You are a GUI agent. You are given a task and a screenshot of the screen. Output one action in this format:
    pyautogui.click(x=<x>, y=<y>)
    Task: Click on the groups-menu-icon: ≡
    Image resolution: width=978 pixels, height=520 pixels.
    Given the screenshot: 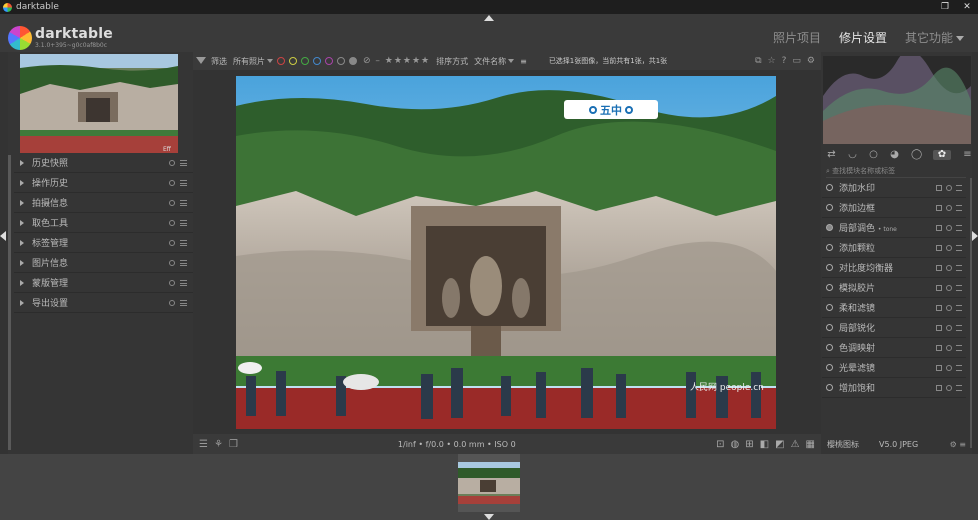 What is the action you would take?
    pyautogui.click(x=967, y=155)
    